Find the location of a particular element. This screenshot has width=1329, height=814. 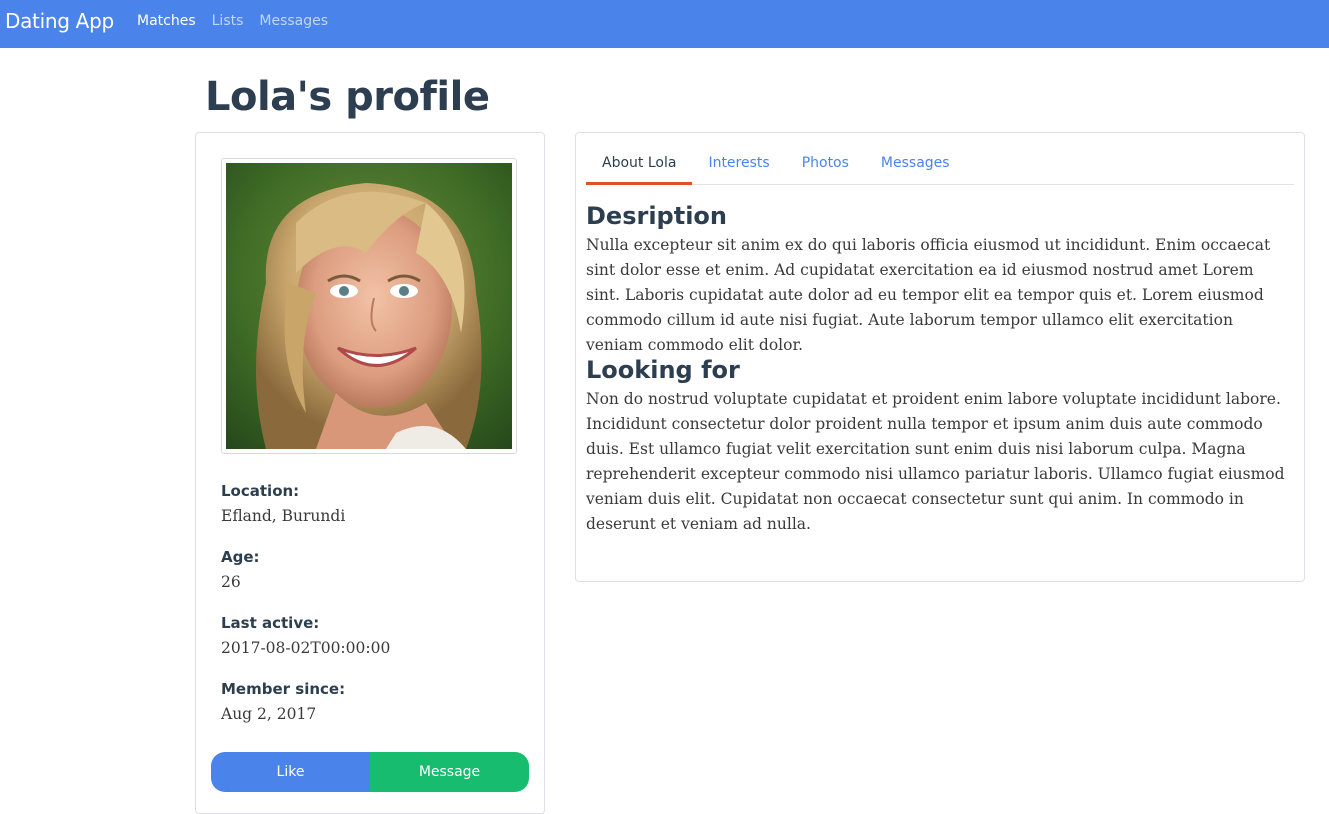

nav-link-lists: Lists is located at coordinates (228, 21).